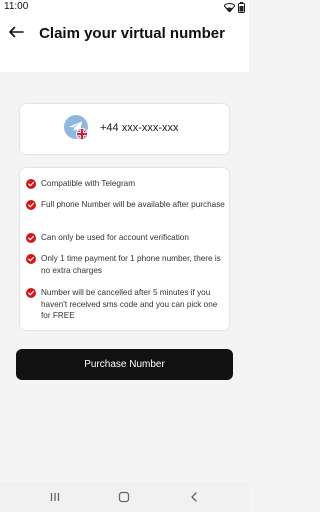 This screenshot has height=512, width=320. Describe the element at coordinates (229, 7) in the screenshot. I see `wifi-icon` at that location.